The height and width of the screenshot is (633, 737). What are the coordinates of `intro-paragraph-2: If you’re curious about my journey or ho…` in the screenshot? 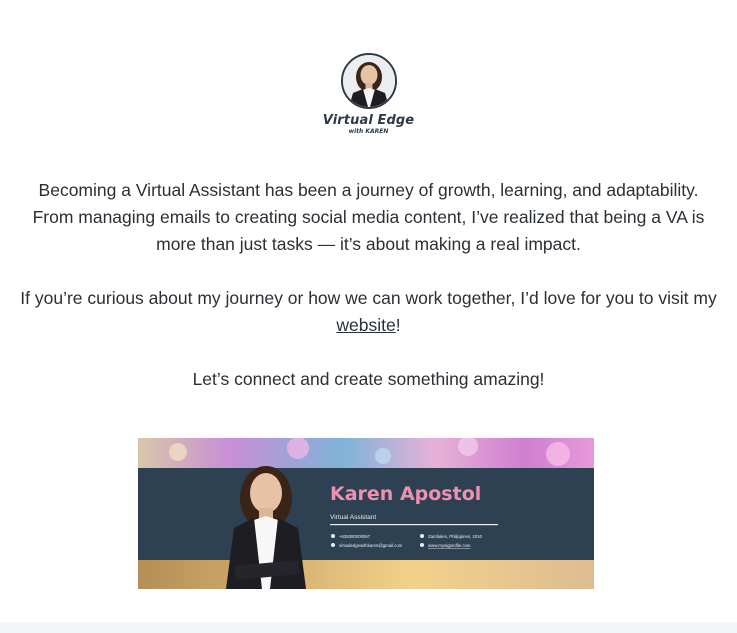 It's located at (368, 312).